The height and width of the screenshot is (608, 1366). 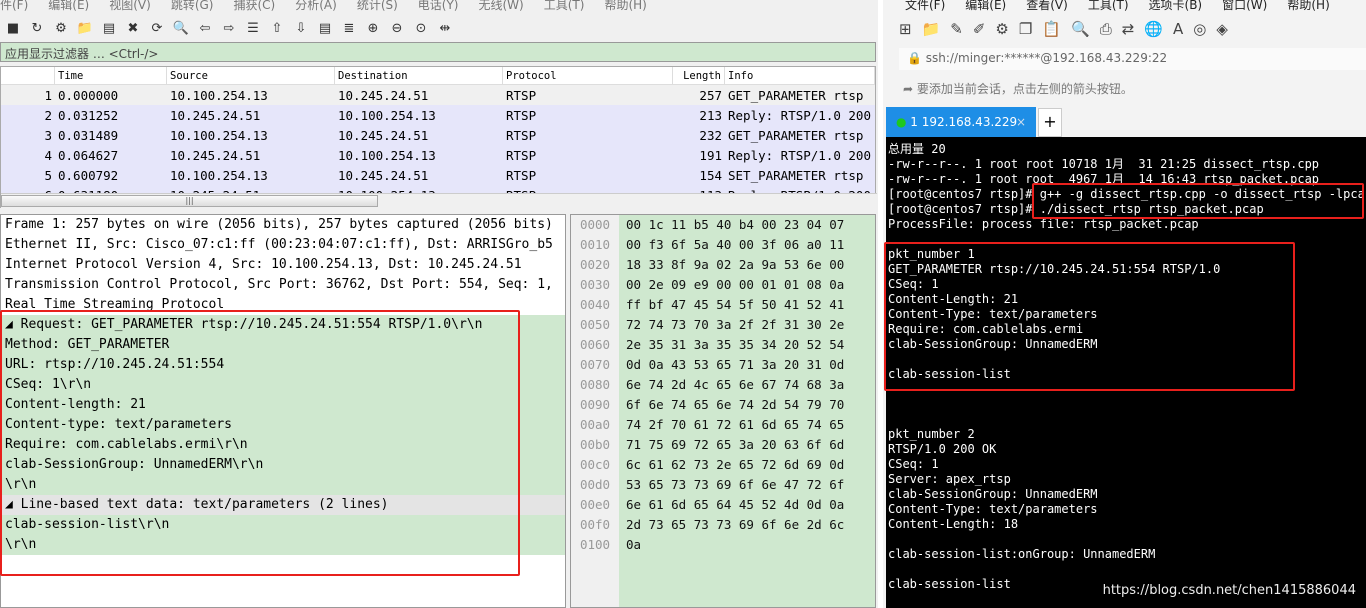 What do you see at coordinates (800, 75) in the screenshot?
I see `column-header: Info` at bounding box center [800, 75].